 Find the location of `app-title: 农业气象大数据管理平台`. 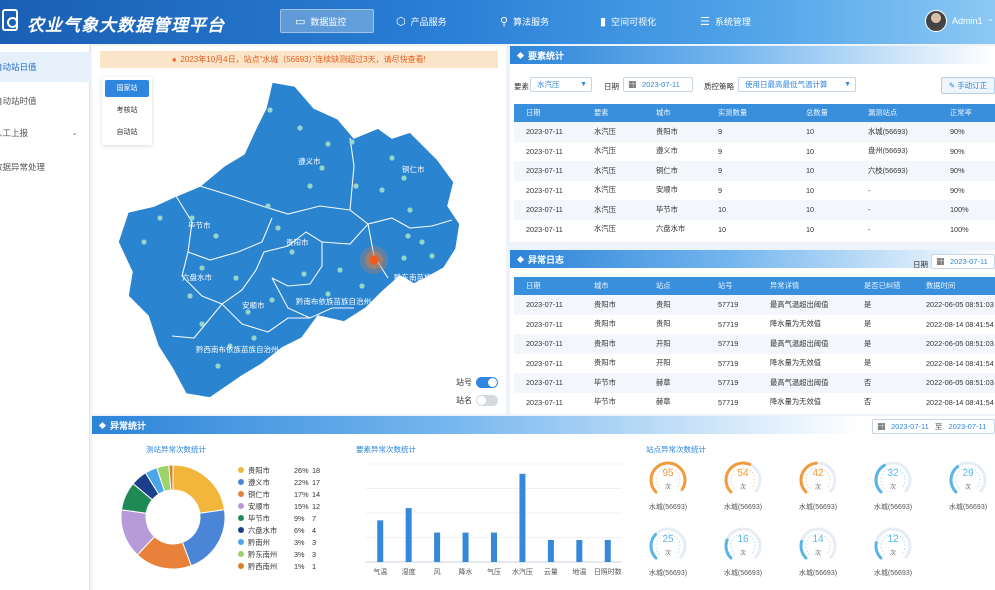

app-title: 农业气象大数据管理平台 is located at coordinates (126, 25).